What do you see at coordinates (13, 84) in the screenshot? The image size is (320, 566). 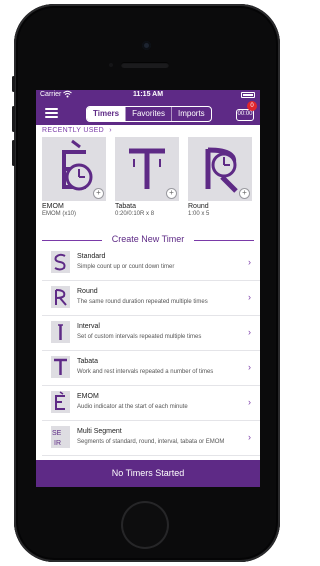 I see `mute-switch` at bounding box center [13, 84].